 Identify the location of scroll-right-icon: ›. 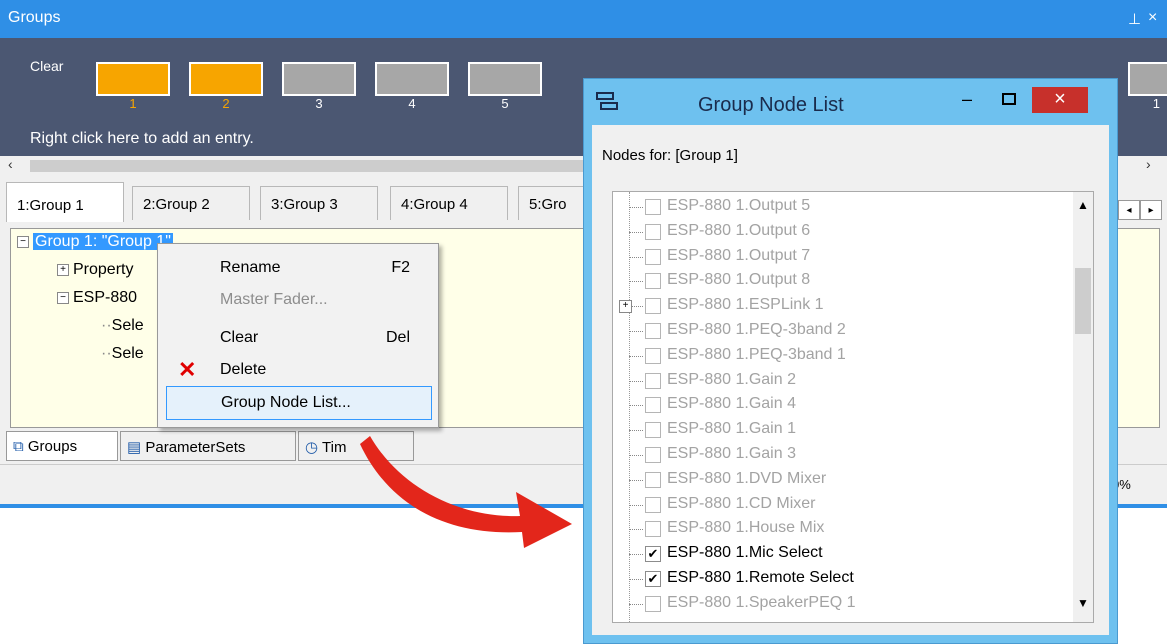
(1156, 166).